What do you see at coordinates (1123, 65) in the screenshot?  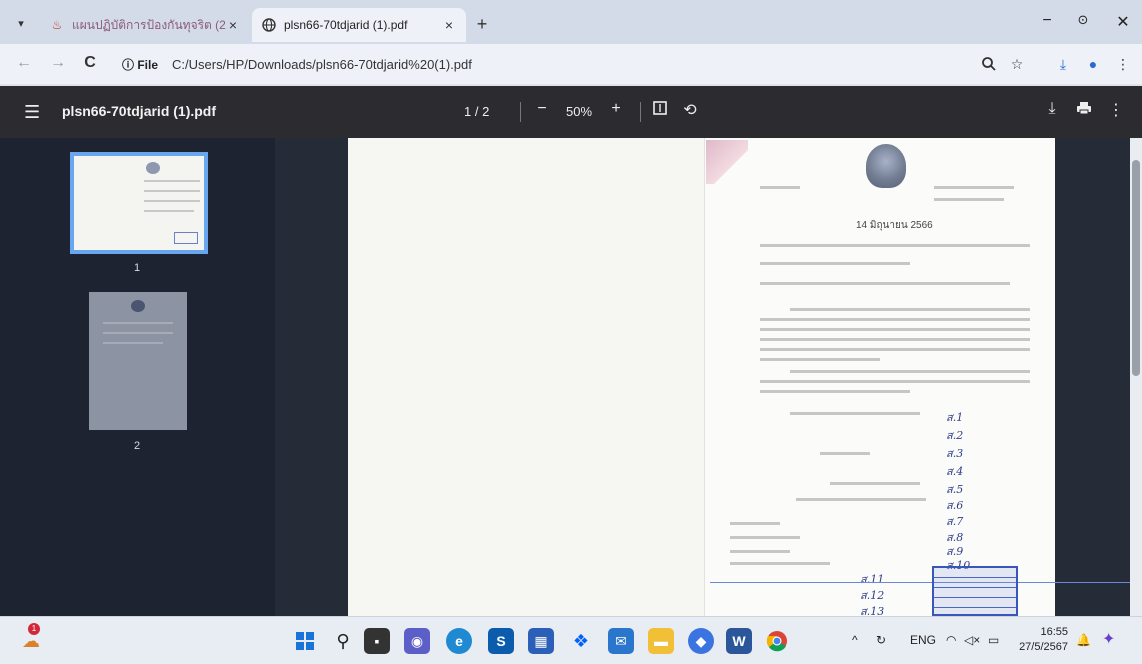 I see `more-menu-icon: ⋮` at bounding box center [1123, 65].